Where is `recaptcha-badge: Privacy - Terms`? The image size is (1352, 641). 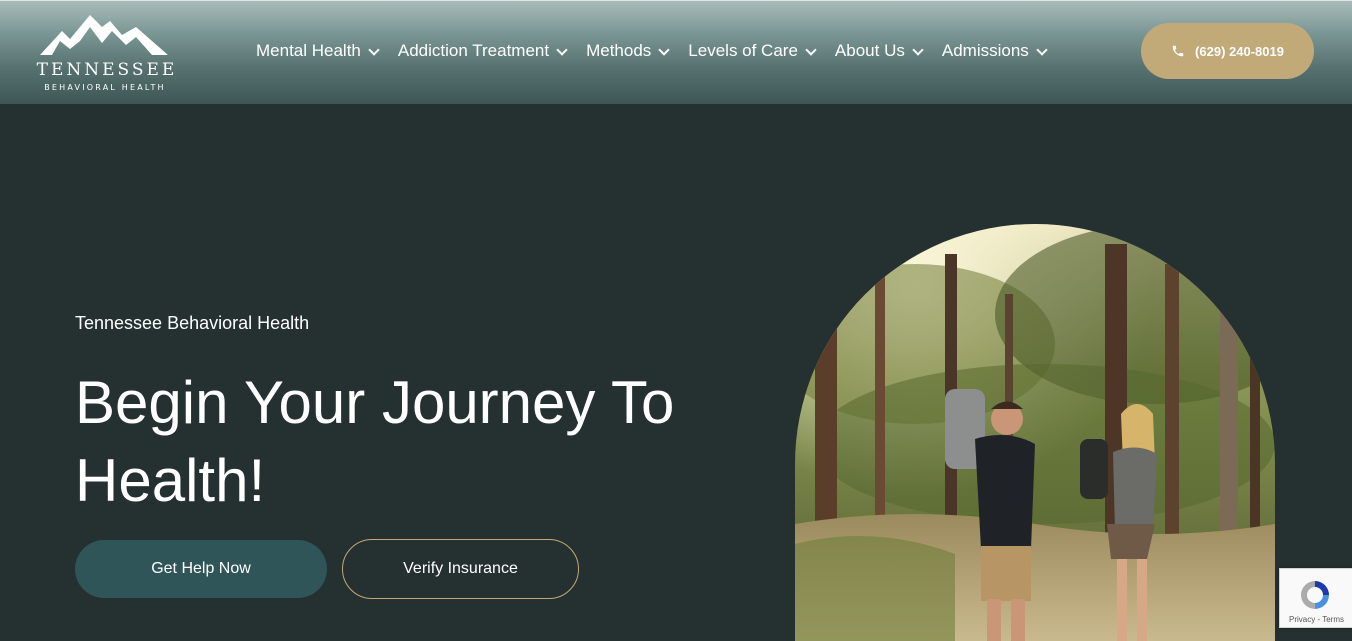 recaptcha-badge: Privacy - Terms is located at coordinates (1315, 598).